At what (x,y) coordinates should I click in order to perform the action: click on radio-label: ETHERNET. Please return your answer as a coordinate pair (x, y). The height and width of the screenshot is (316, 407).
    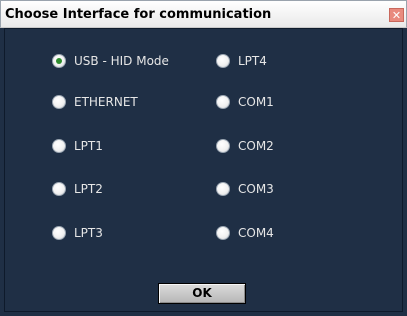
    Looking at the image, I should click on (106, 102).